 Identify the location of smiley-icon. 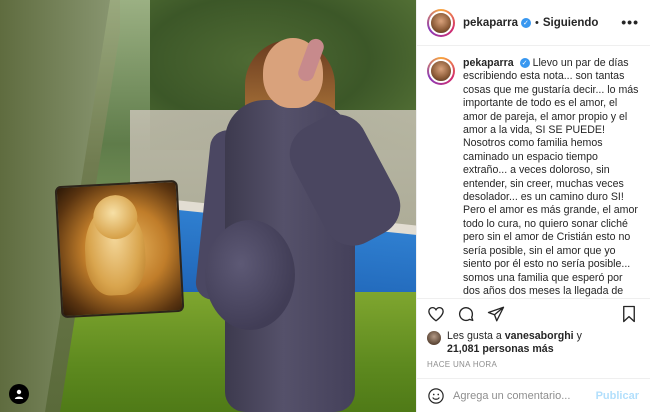
(436, 396).